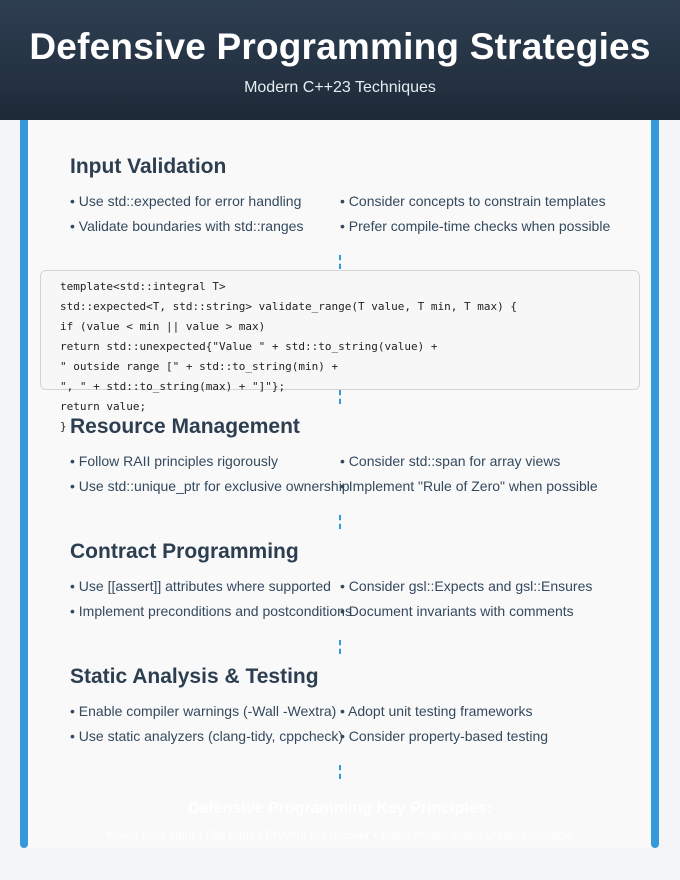 This screenshot has width=680, height=880. I want to click on code-line: template<std::integral T>, so click(143, 286).